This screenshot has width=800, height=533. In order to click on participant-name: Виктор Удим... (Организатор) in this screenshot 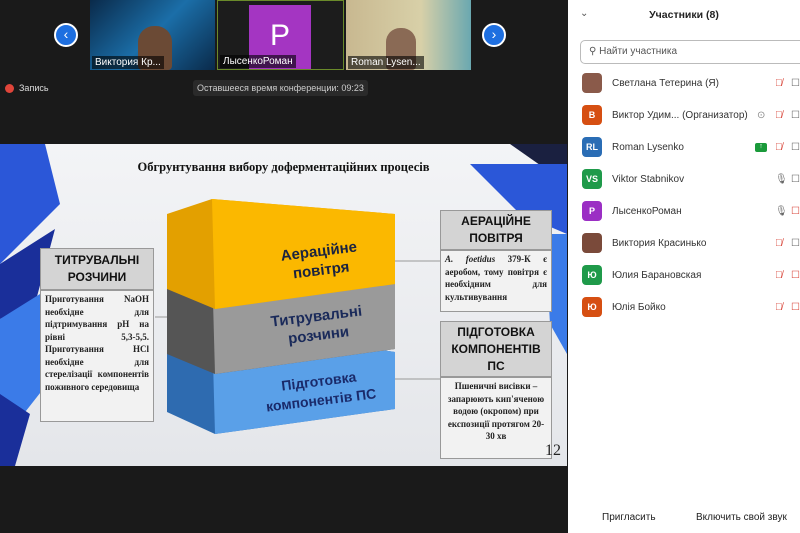, I will do `click(680, 115)`.